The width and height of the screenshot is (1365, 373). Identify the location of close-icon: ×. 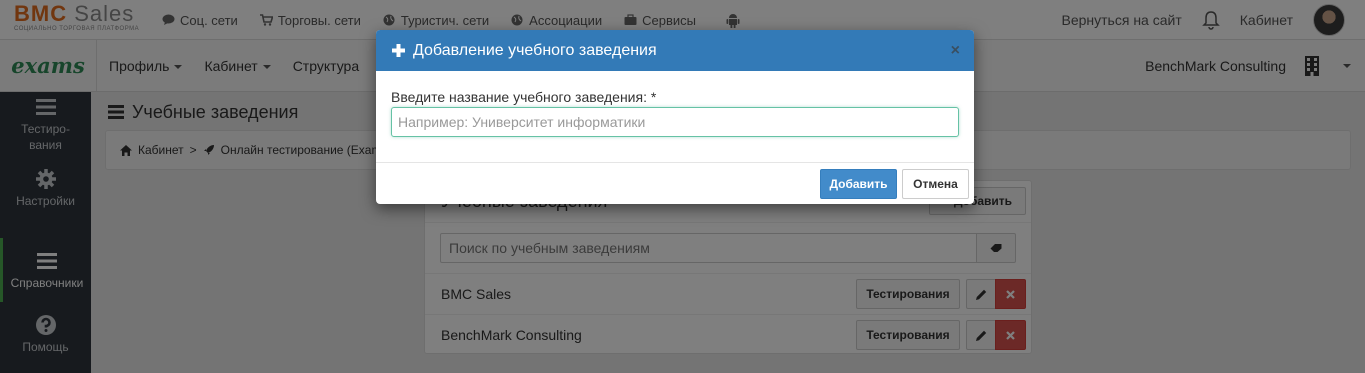
(955, 51).